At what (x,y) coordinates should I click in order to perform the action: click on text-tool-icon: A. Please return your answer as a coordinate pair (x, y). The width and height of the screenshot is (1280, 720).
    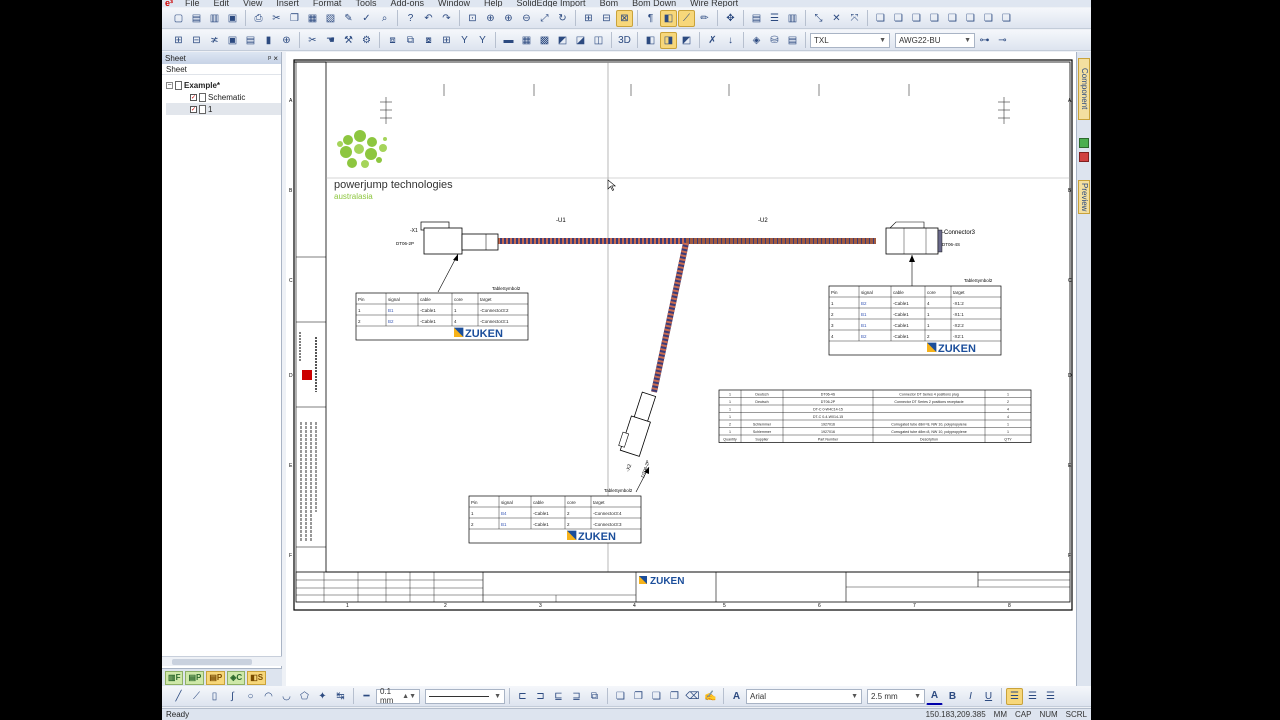
    Looking at the image, I should click on (736, 696).